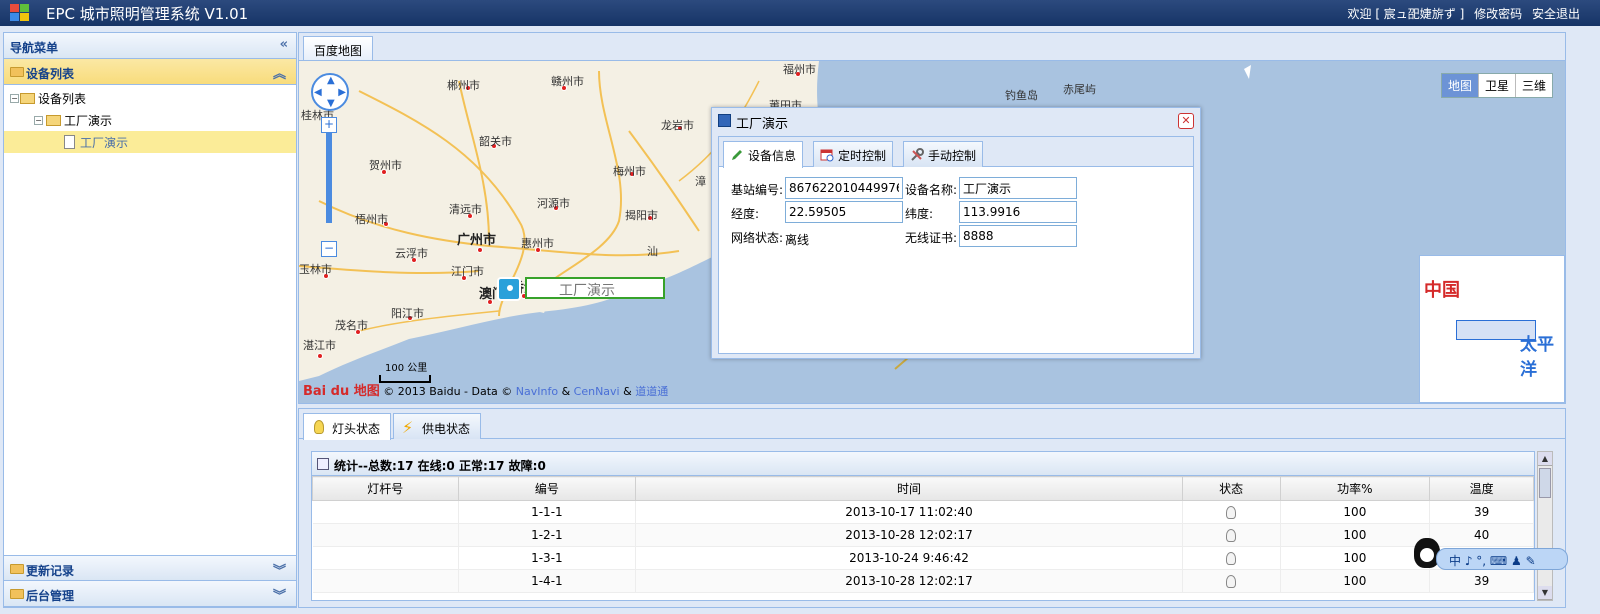  Describe the element at coordinates (1545, 526) in the screenshot. I see `grid-scrollbar: ▲ ▼` at that location.